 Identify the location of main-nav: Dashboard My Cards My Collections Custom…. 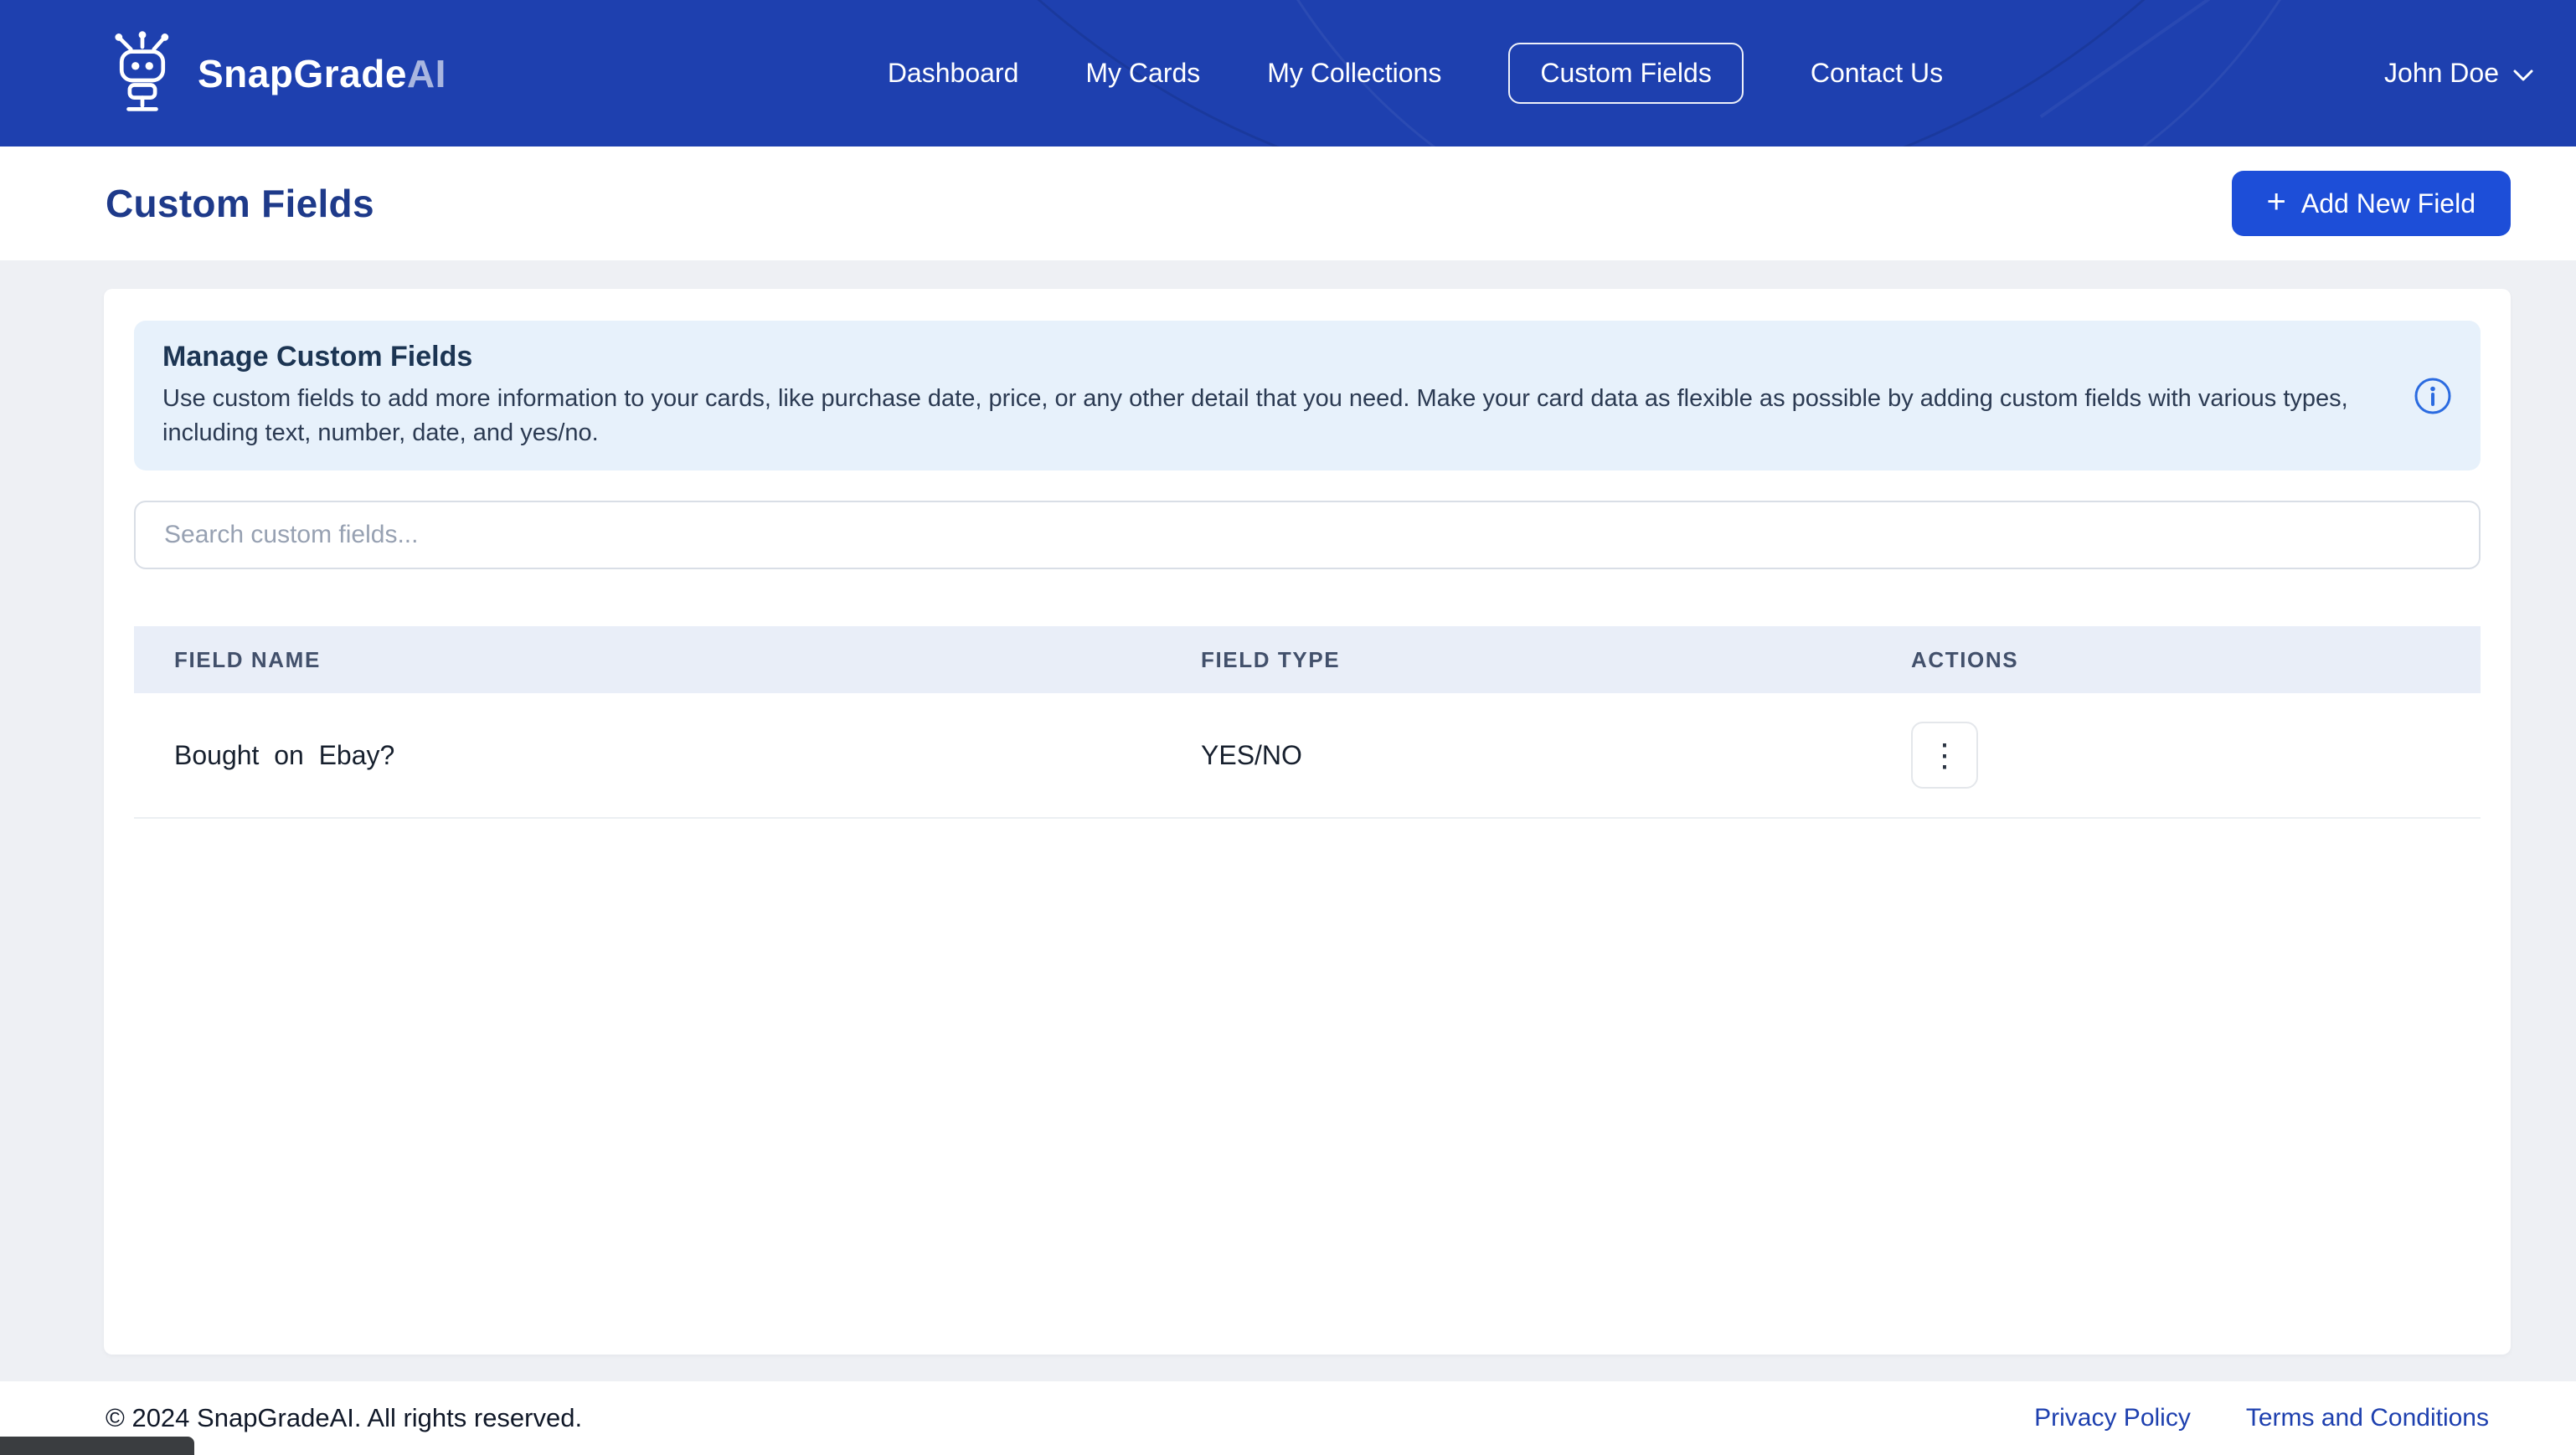
(1415, 74).